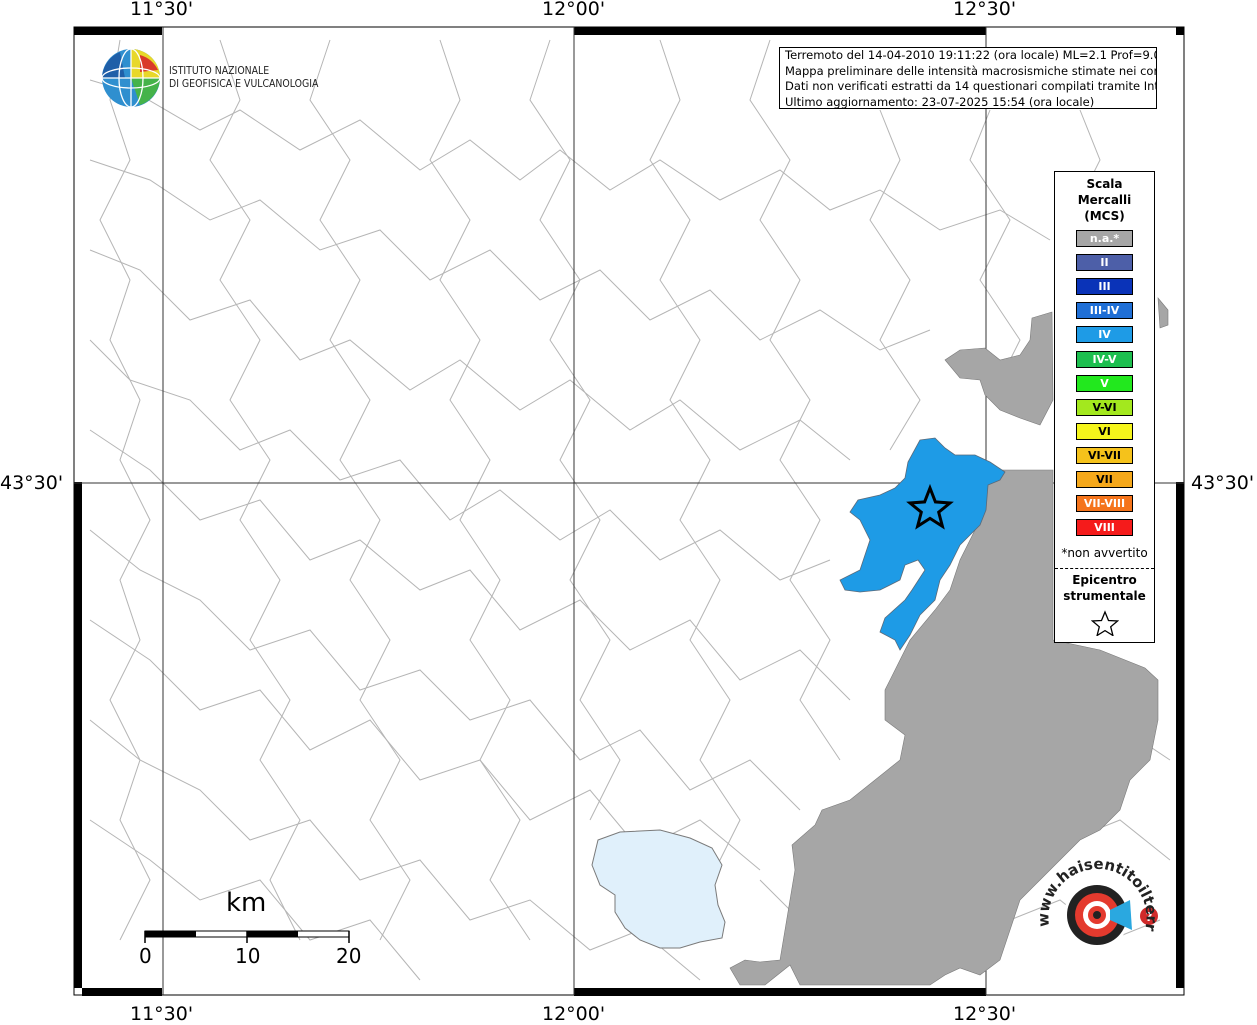  I want to click on legend-title: Scala Mercalli (MCS), so click(1104, 200).